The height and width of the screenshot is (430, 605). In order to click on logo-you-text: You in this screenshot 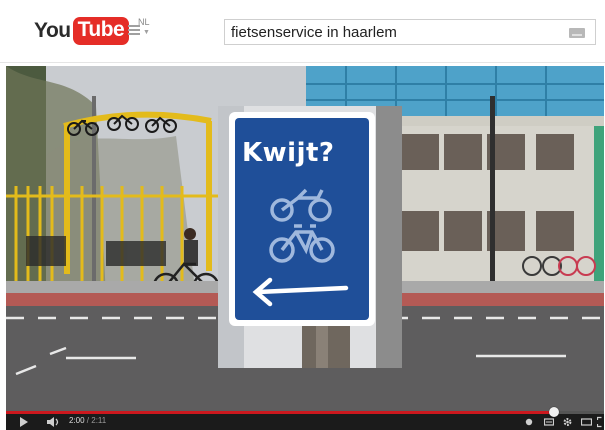, I will do `click(52, 30)`.